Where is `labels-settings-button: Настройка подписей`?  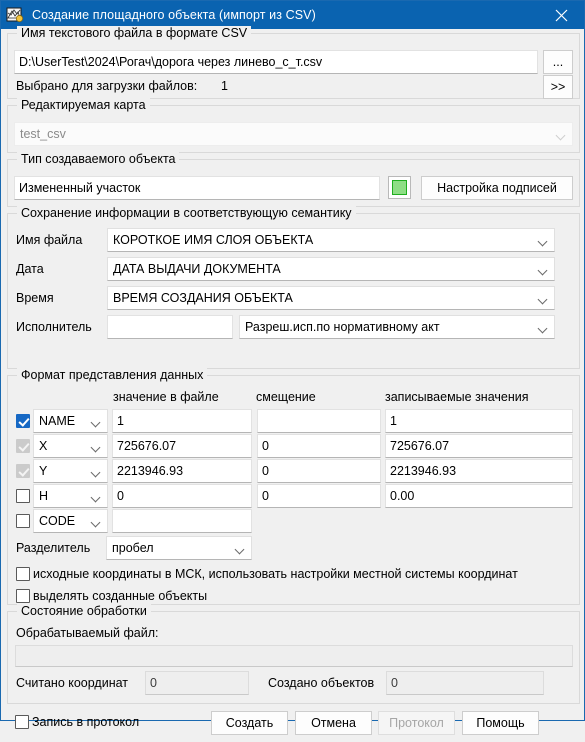
labels-settings-button: Настройка подписей is located at coordinates (497, 188).